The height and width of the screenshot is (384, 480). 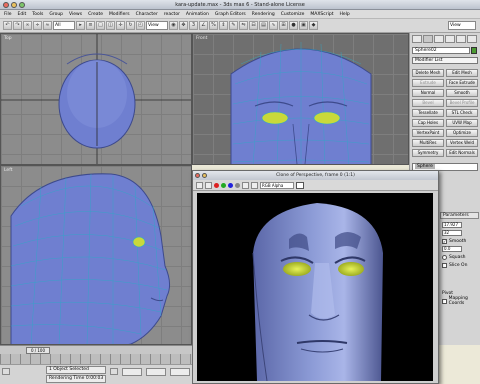 What do you see at coordinates (462, 83) in the screenshot?
I see `modifier-button: Face Extrude` at bounding box center [462, 83].